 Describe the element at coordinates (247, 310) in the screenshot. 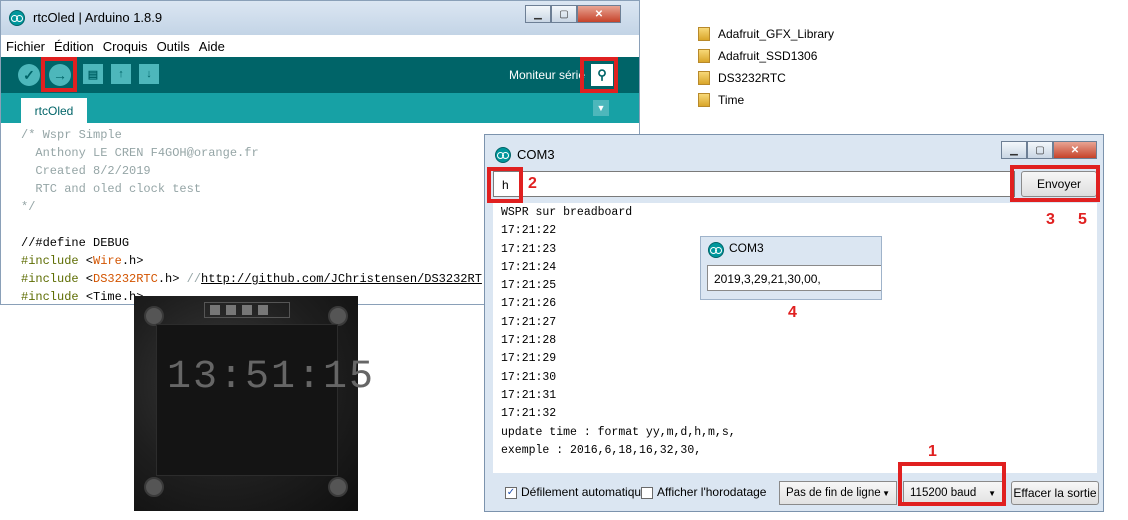

I see `pin-header` at that location.